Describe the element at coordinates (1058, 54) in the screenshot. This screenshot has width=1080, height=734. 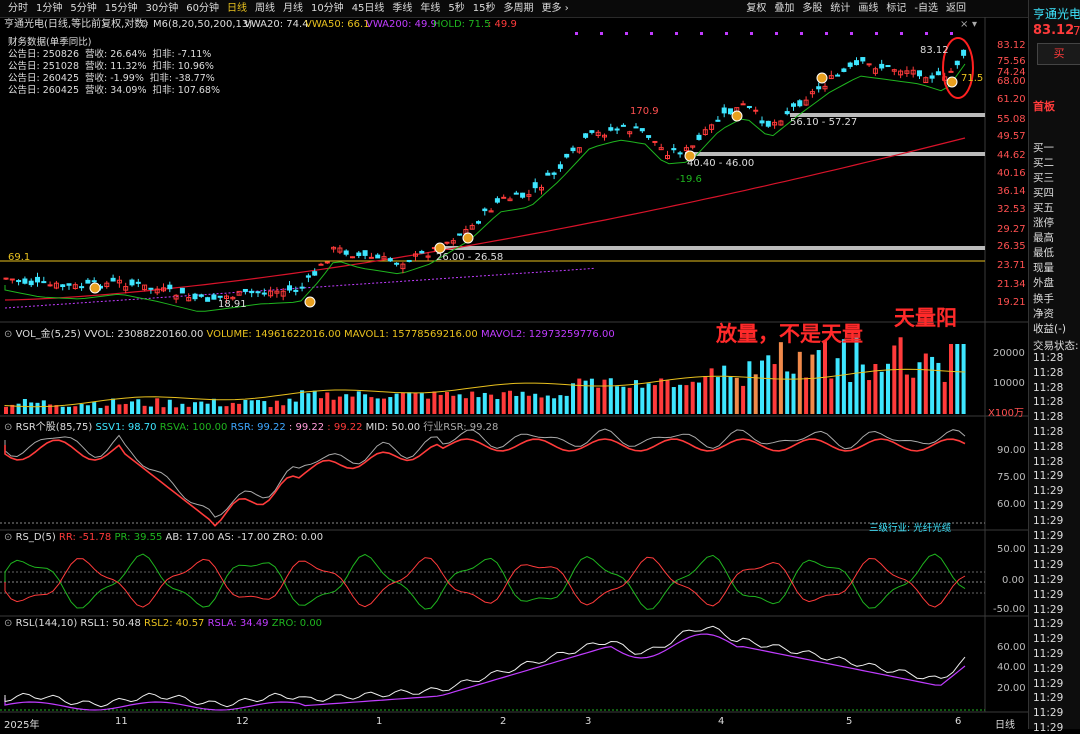
I see `buy-button: 买` at that location.